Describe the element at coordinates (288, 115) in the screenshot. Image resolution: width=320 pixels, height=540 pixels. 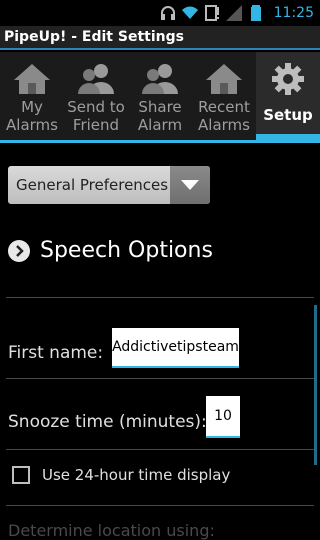
I see `tab-label: Setup` at that location.